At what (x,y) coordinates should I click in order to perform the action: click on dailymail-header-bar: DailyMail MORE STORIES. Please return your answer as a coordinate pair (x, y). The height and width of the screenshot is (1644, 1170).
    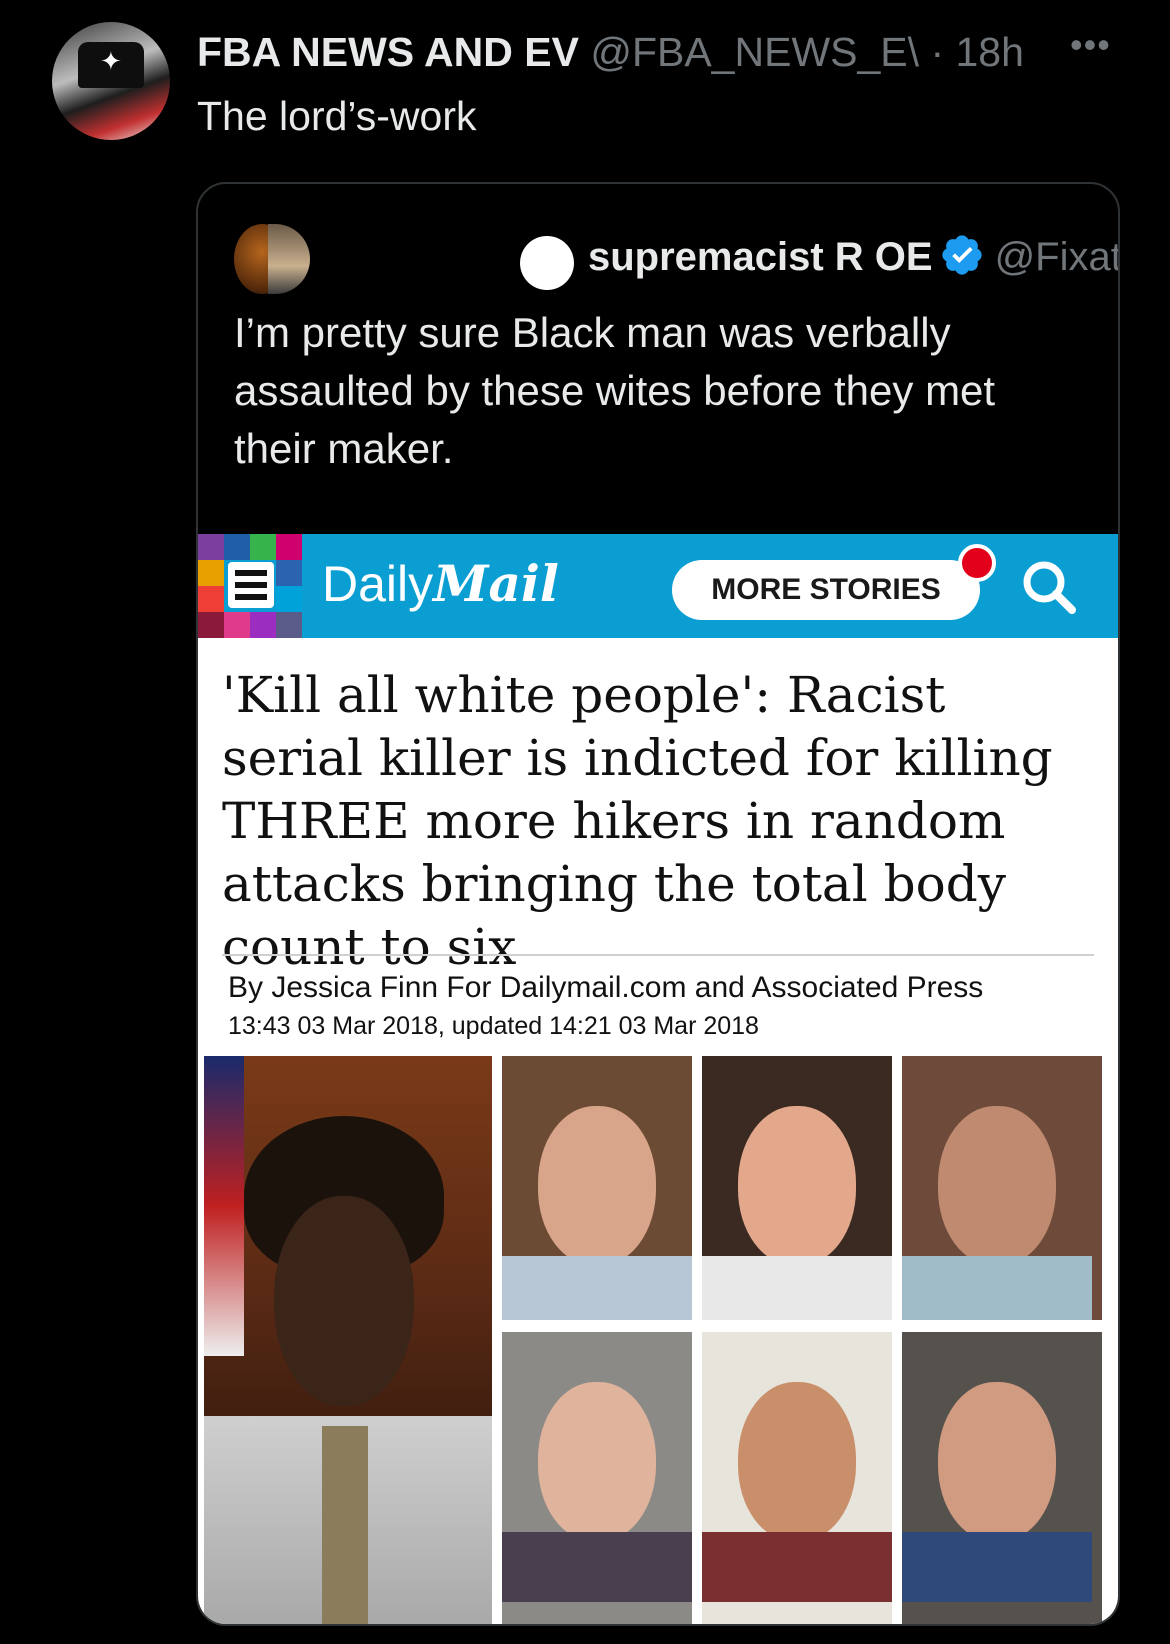
    Looking at the image, I should click on (658, 586).